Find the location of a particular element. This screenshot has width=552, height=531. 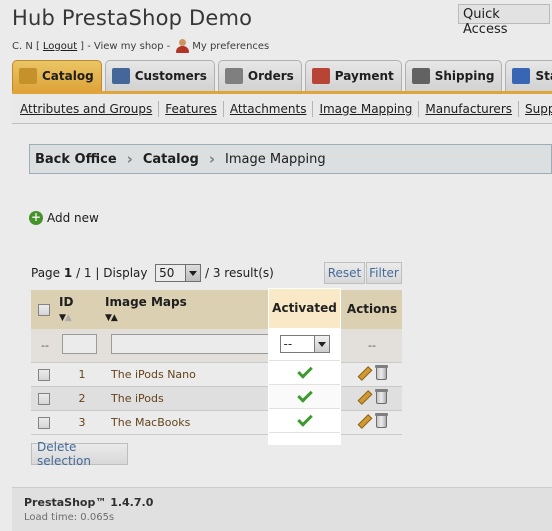

subnav-image-mapping: Image Mapping is located at coordinates (369, 108).